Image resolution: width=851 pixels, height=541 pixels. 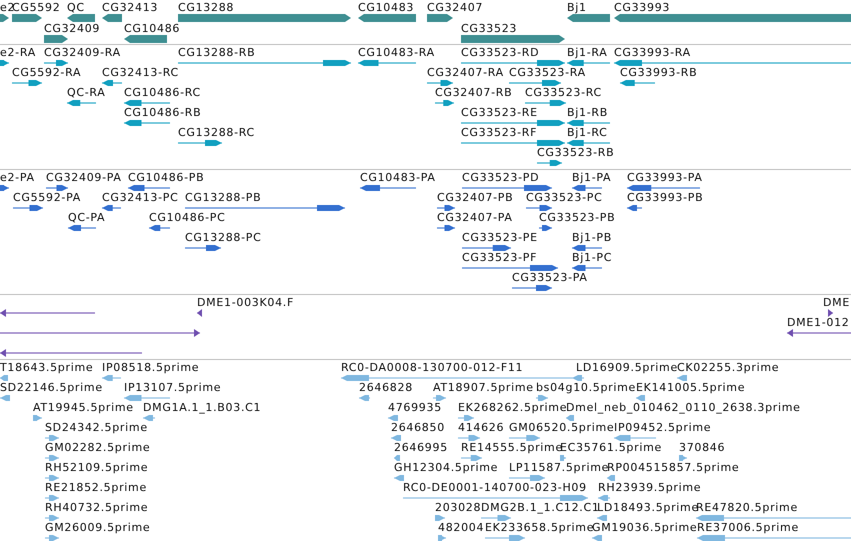 What do you see at coordinates (592, 258) in the screenshot?
I see `feature-label: Bj1-PC` at bounding box center [592, 258].